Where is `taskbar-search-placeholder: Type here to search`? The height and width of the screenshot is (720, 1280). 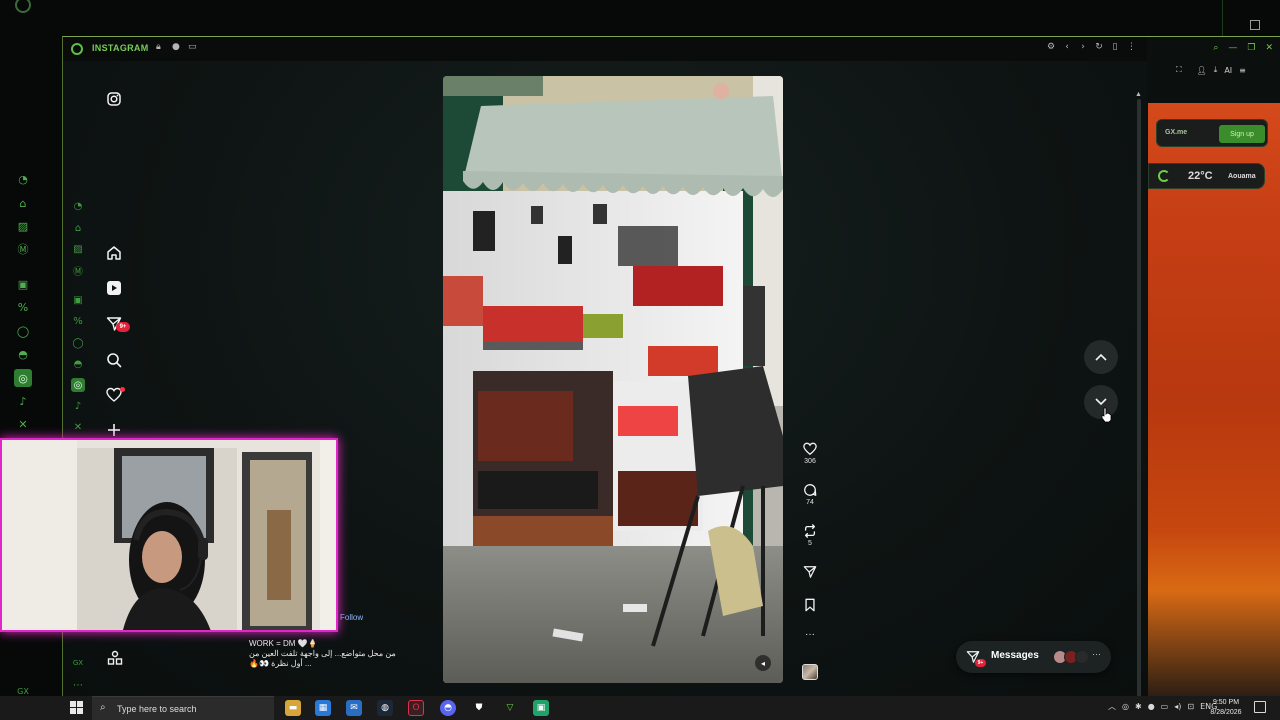
taskbar-search-placeholder: Type here to search is located at coordinates (157, 709).